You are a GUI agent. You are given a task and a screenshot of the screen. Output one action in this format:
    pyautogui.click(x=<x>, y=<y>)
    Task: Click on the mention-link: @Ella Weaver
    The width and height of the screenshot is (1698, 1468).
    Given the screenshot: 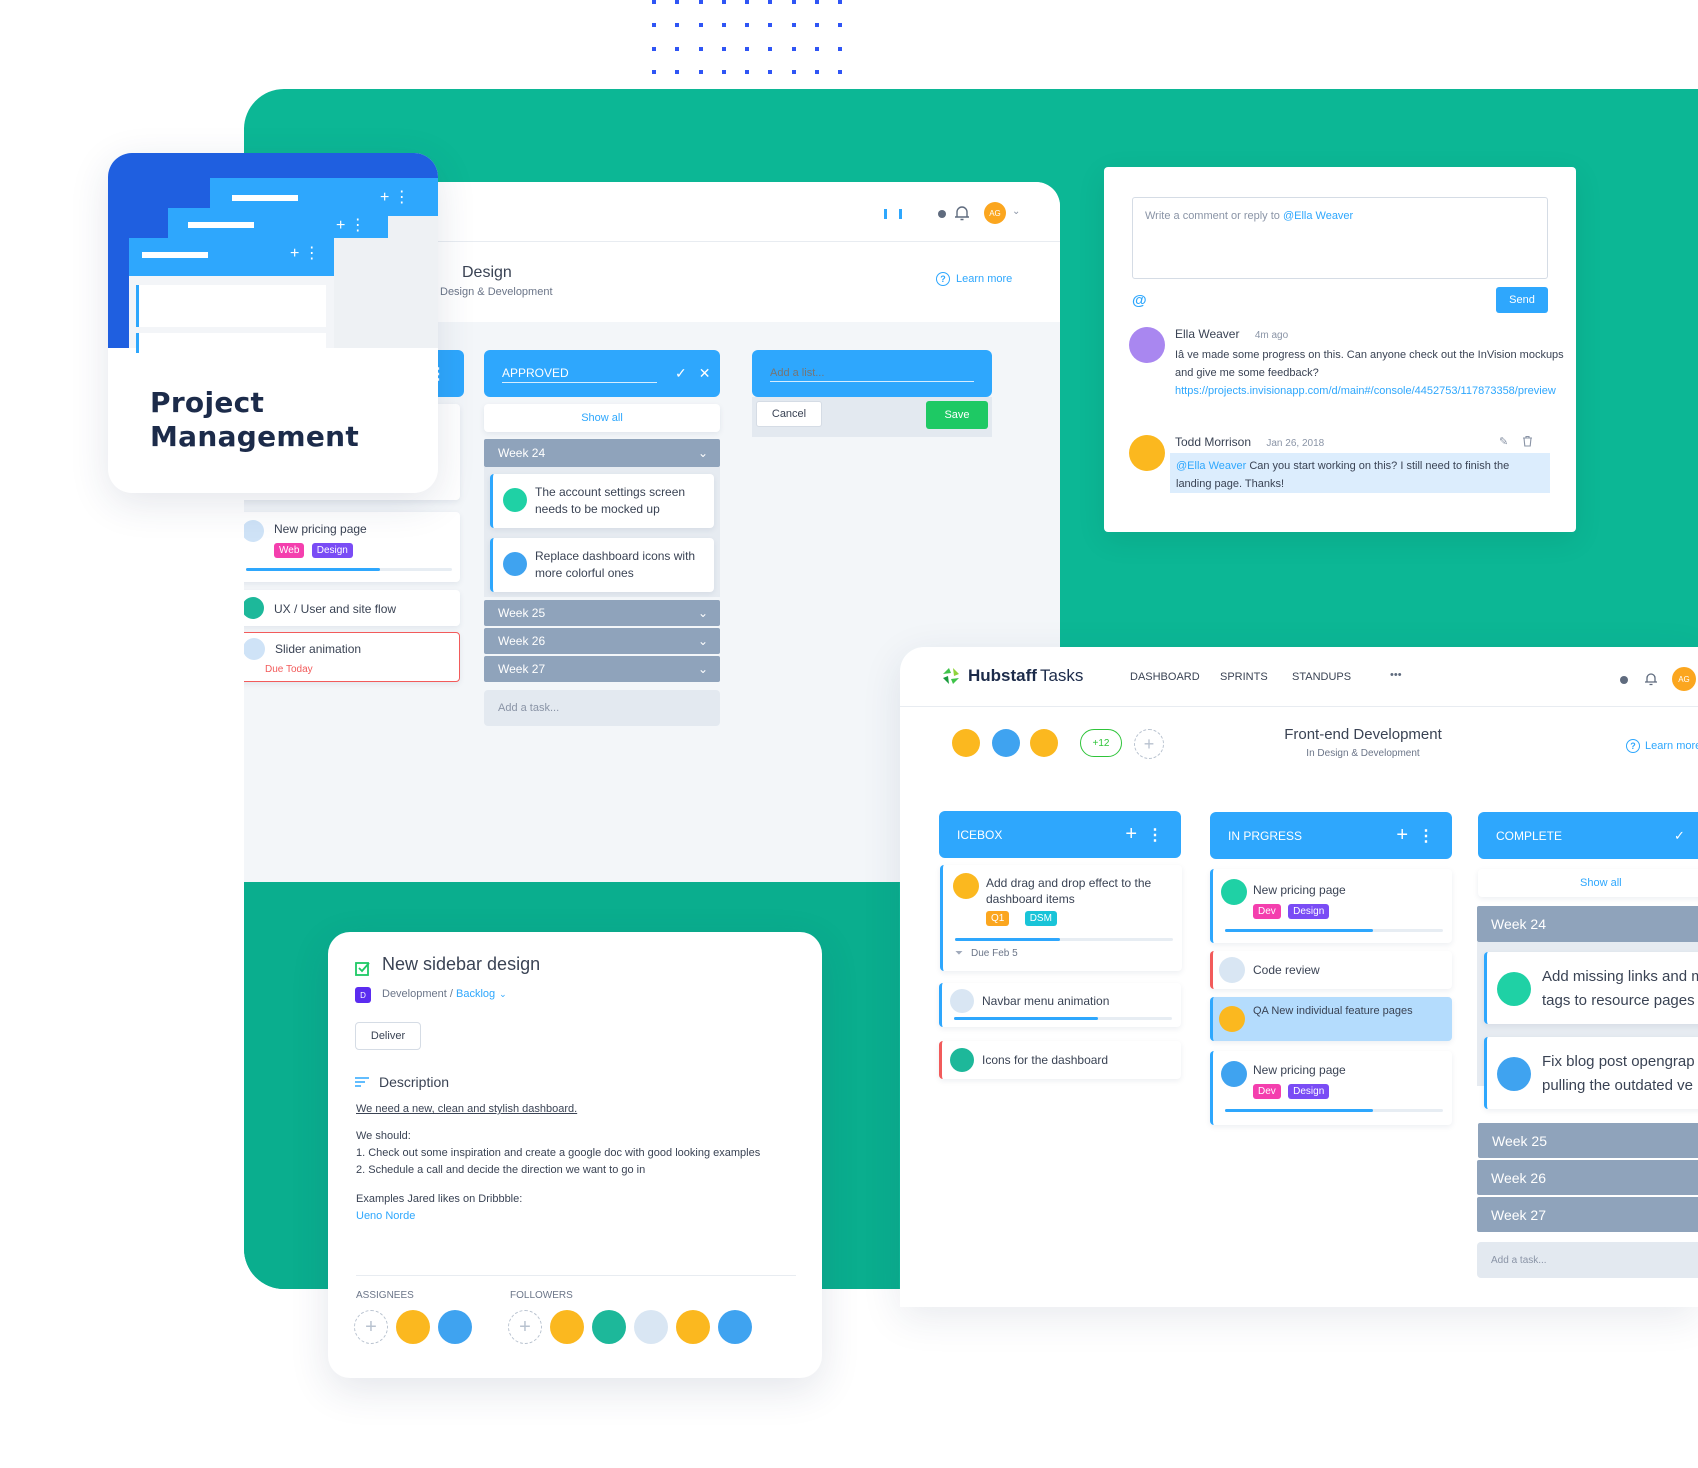 What is the action you would take?
    pyautogui.click(x=1211, y=466)
    